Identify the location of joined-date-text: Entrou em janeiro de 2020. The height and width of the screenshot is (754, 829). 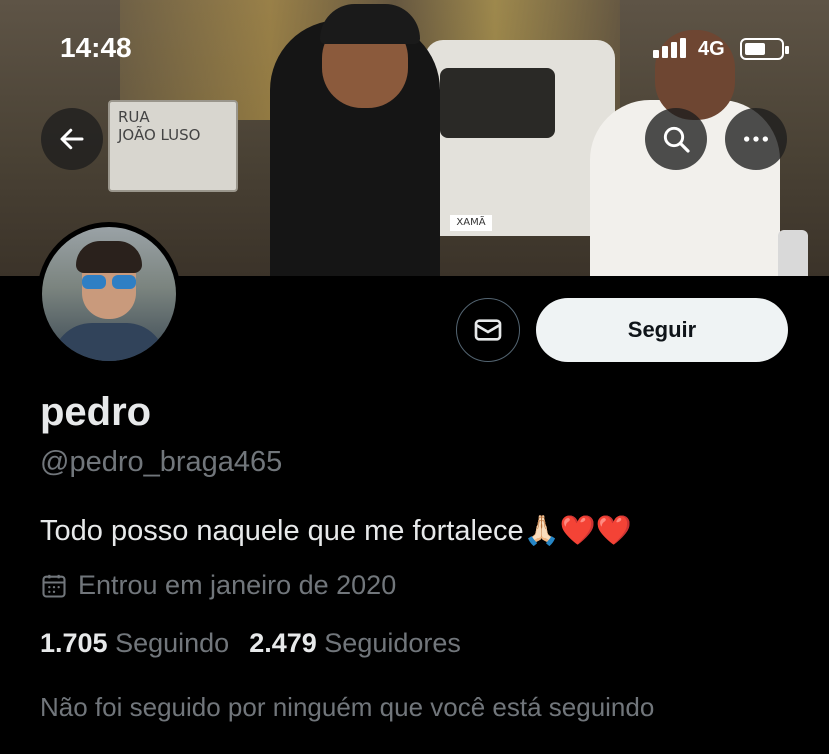
(237, 585).